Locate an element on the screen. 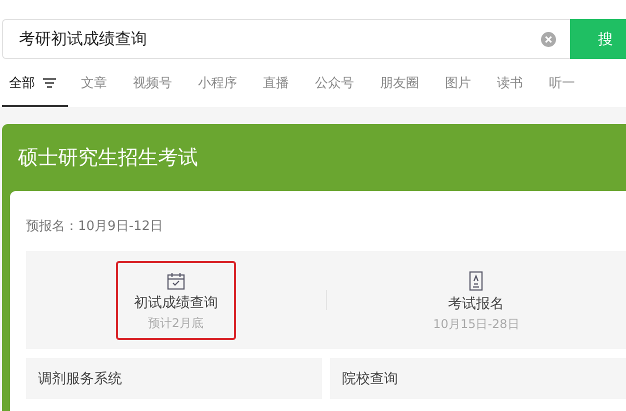 The width and height of the screenshot is (626, 411). search-input: 考研初试成绩查询 is located at coordinates (279, 39).